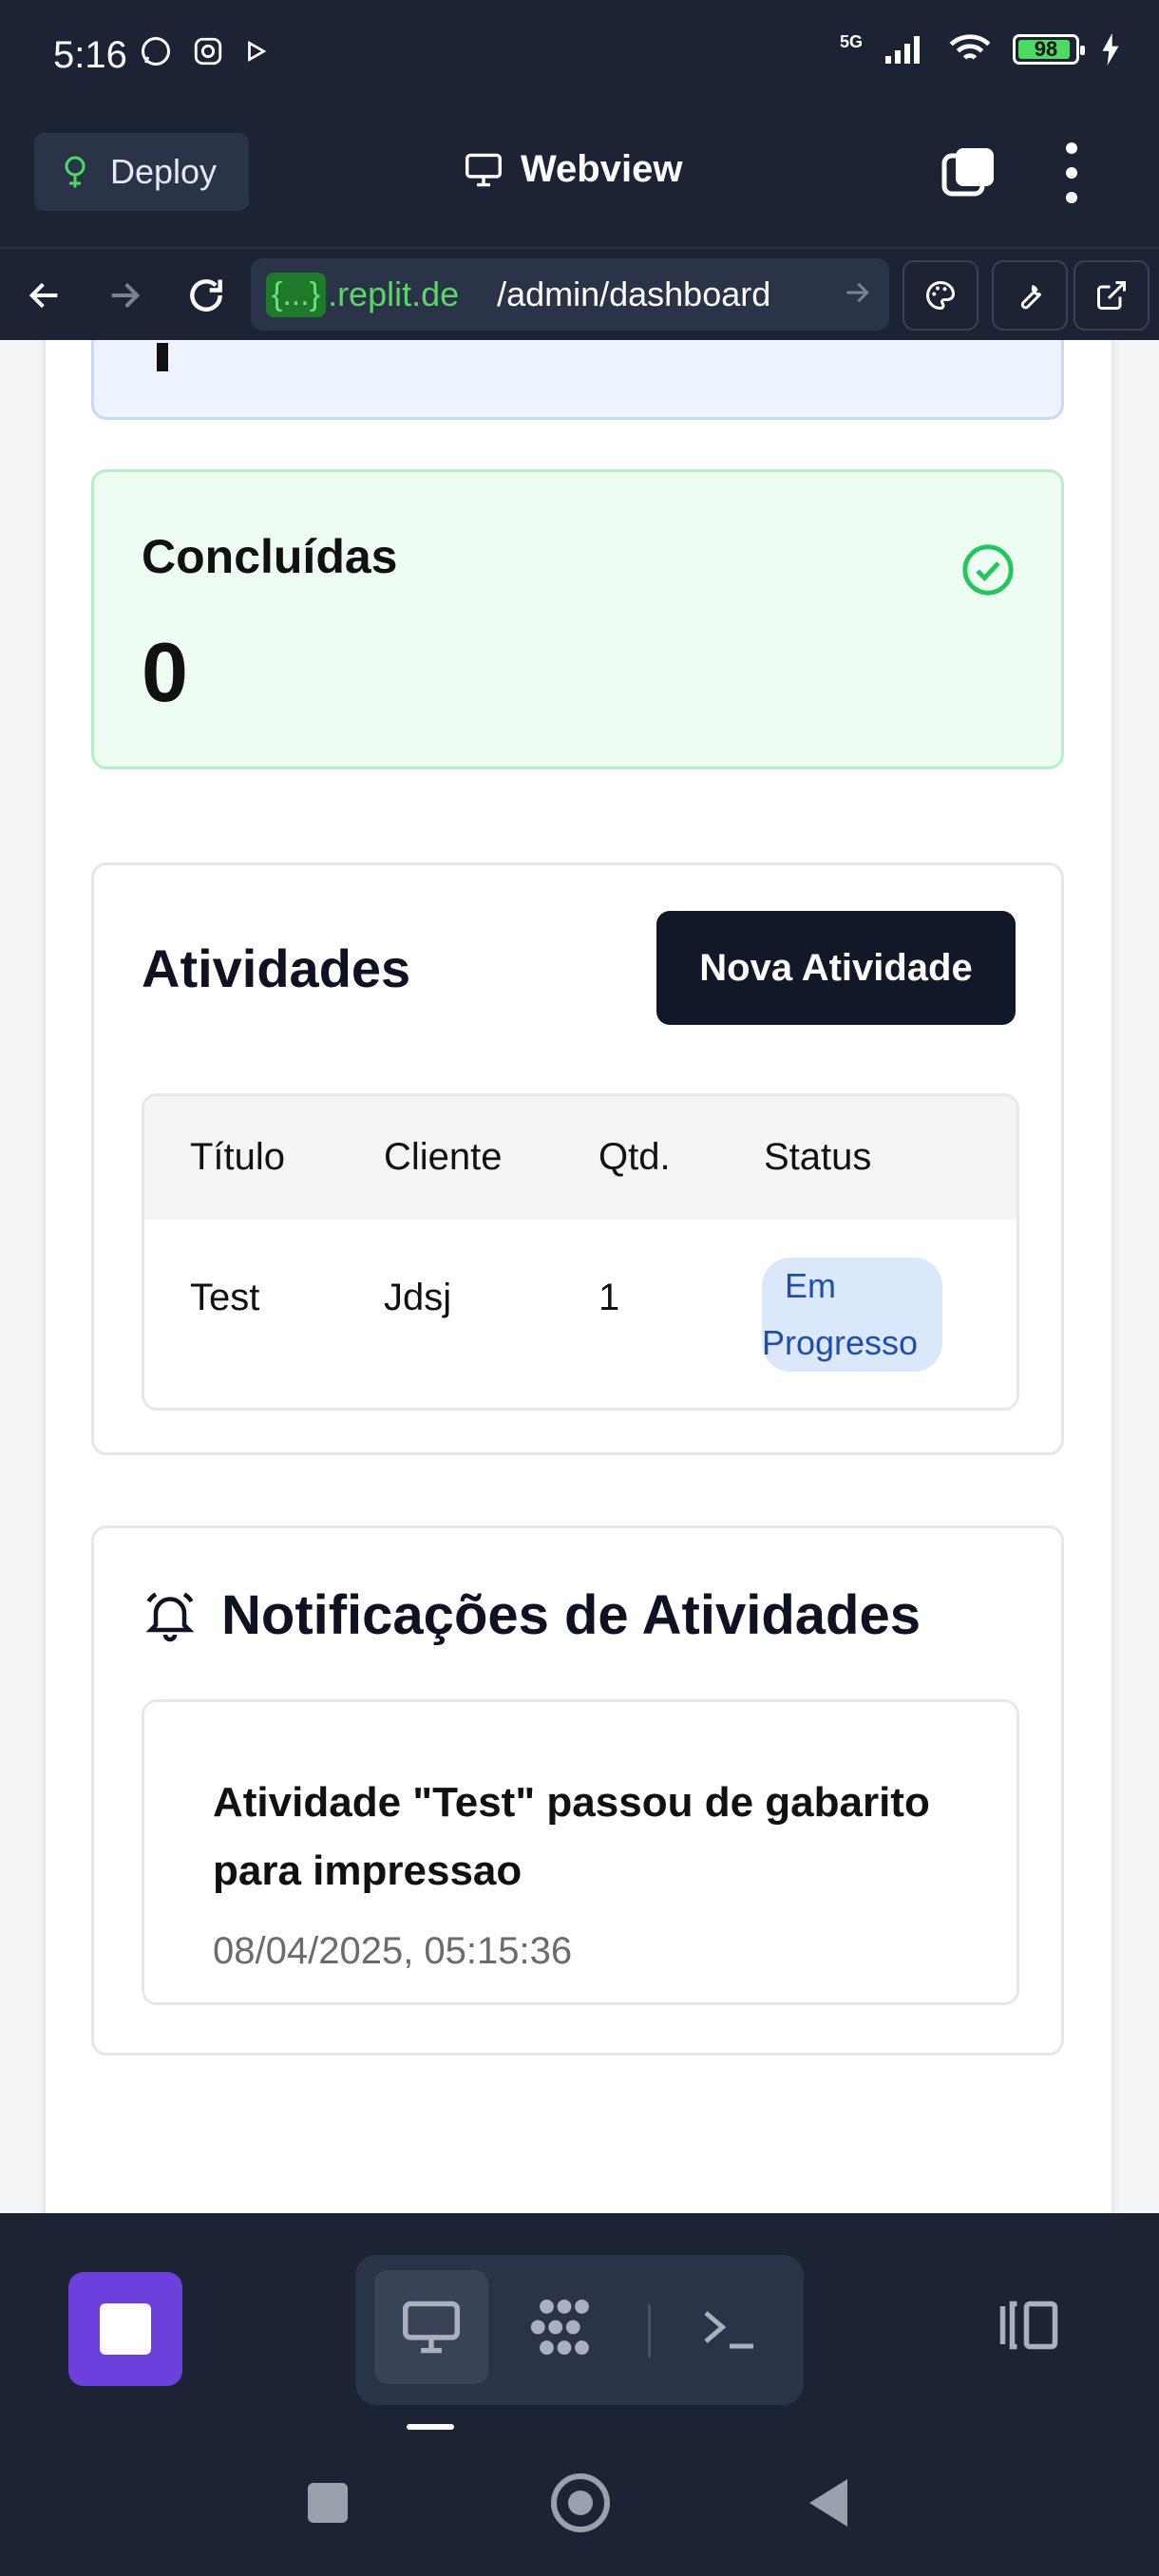 Image resolution: width=1159 pixels, height=2576 pixels. I want to click on webview-title-text: Webview, so click(602, 169).